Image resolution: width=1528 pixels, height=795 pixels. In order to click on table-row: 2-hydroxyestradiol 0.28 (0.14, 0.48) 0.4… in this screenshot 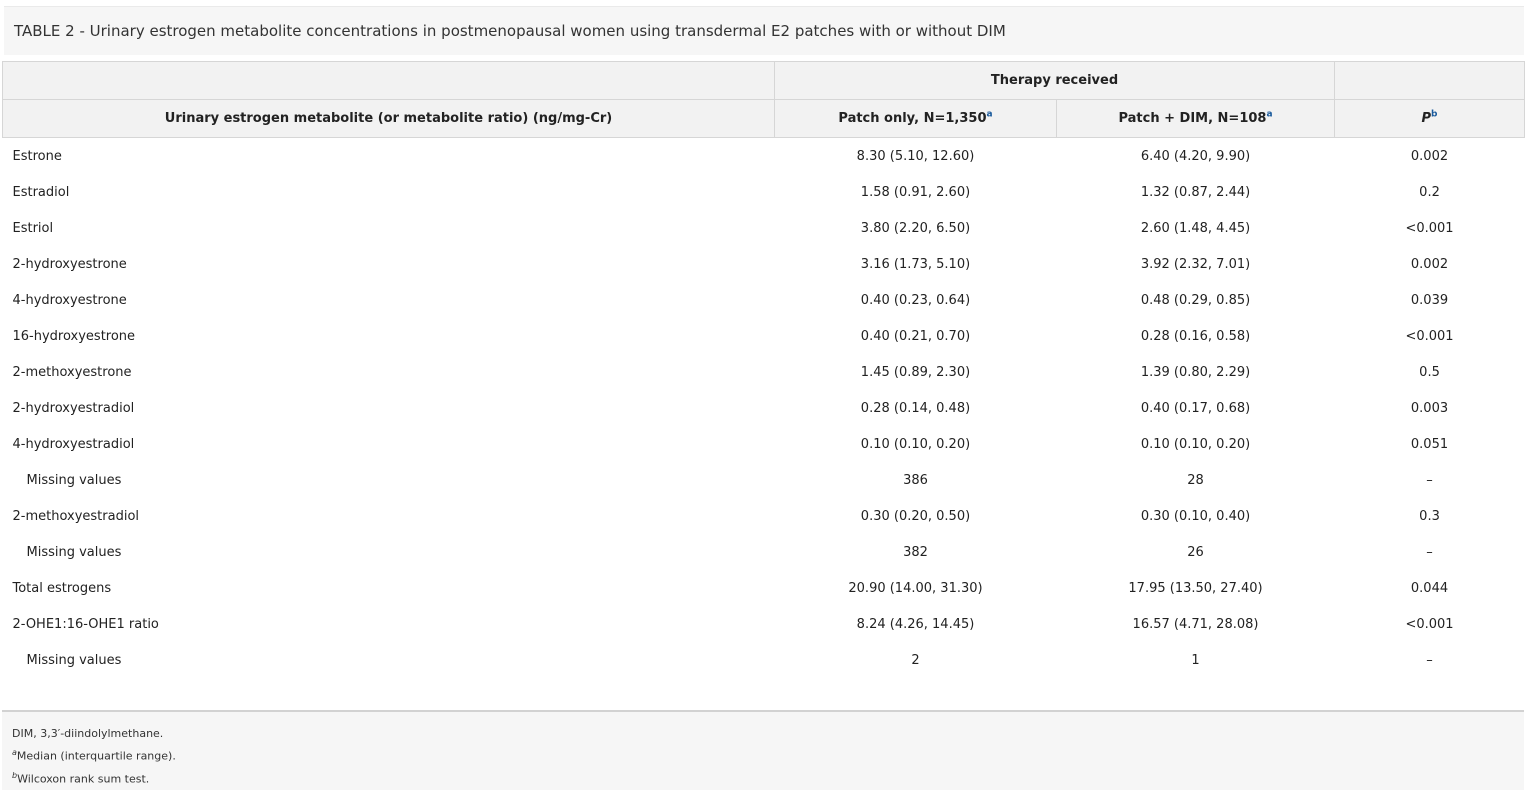, I will do `click(764, 408)`.